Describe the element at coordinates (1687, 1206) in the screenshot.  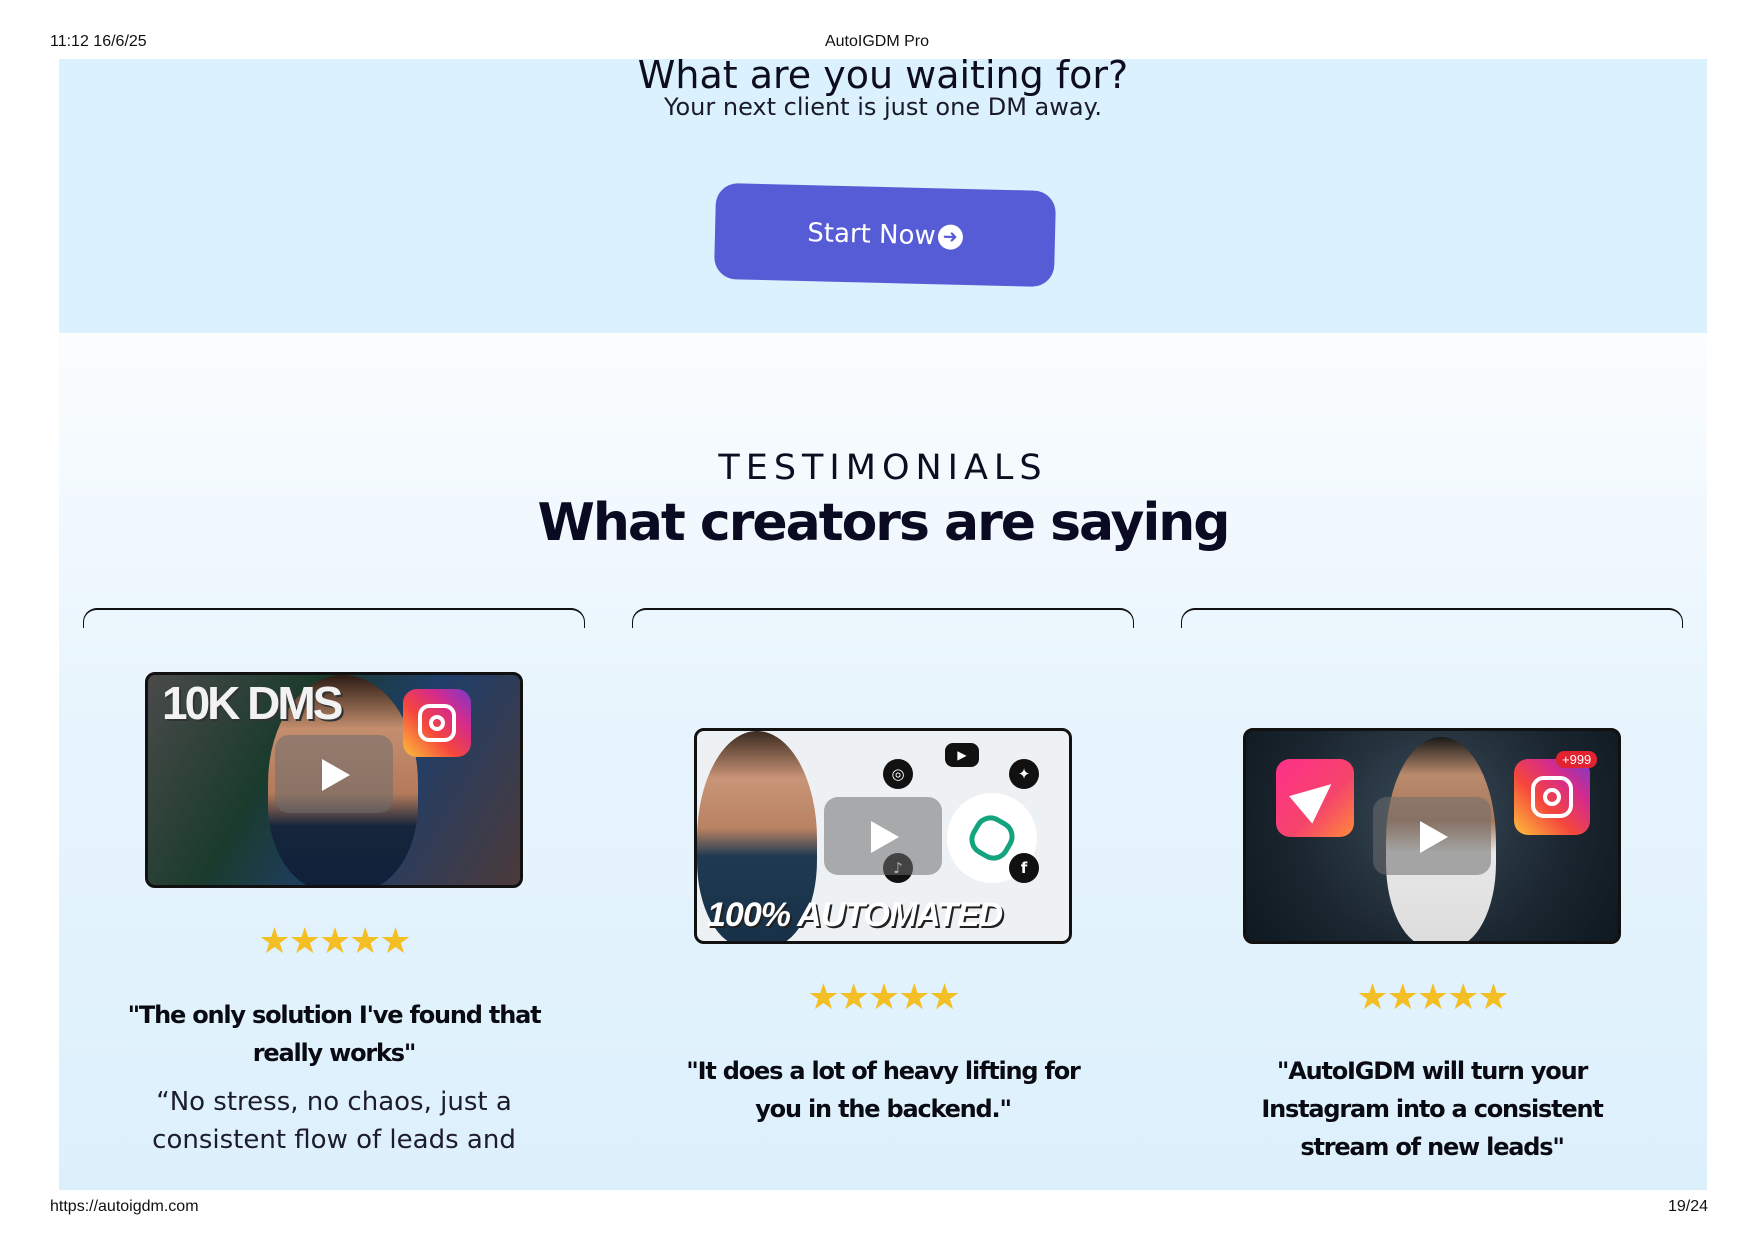
I see `print-page-number: 19/24` at that location.